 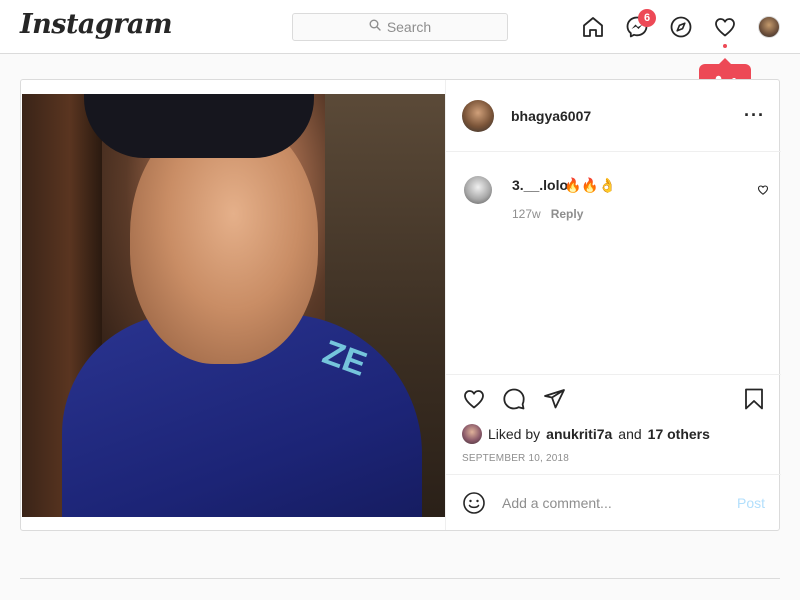 What do you see at coordinates (579, 434) in the screenshot?
I see `liker-username: anukriti7a` at bounding box center [579, 434].